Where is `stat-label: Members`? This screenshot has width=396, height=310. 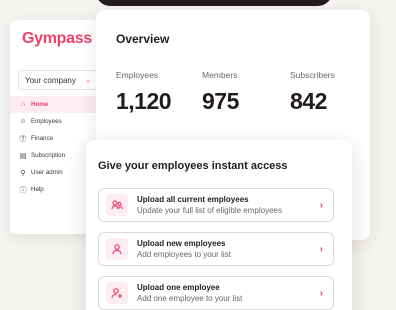 stat-label: Members is located at coordinates (220, 75).